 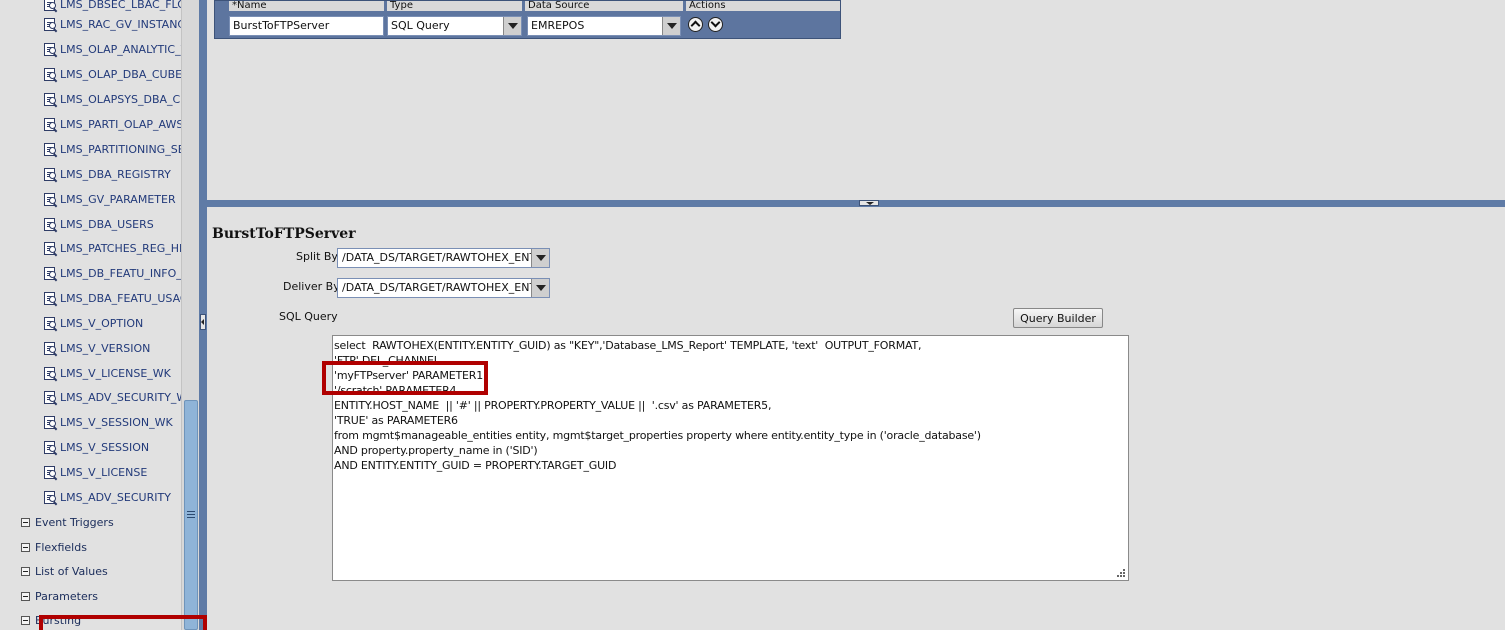 I want to click on split-by-select: /DATA_DS/TARGET/RAWTOHEX_ENTITY, so click(x=443, y=258).